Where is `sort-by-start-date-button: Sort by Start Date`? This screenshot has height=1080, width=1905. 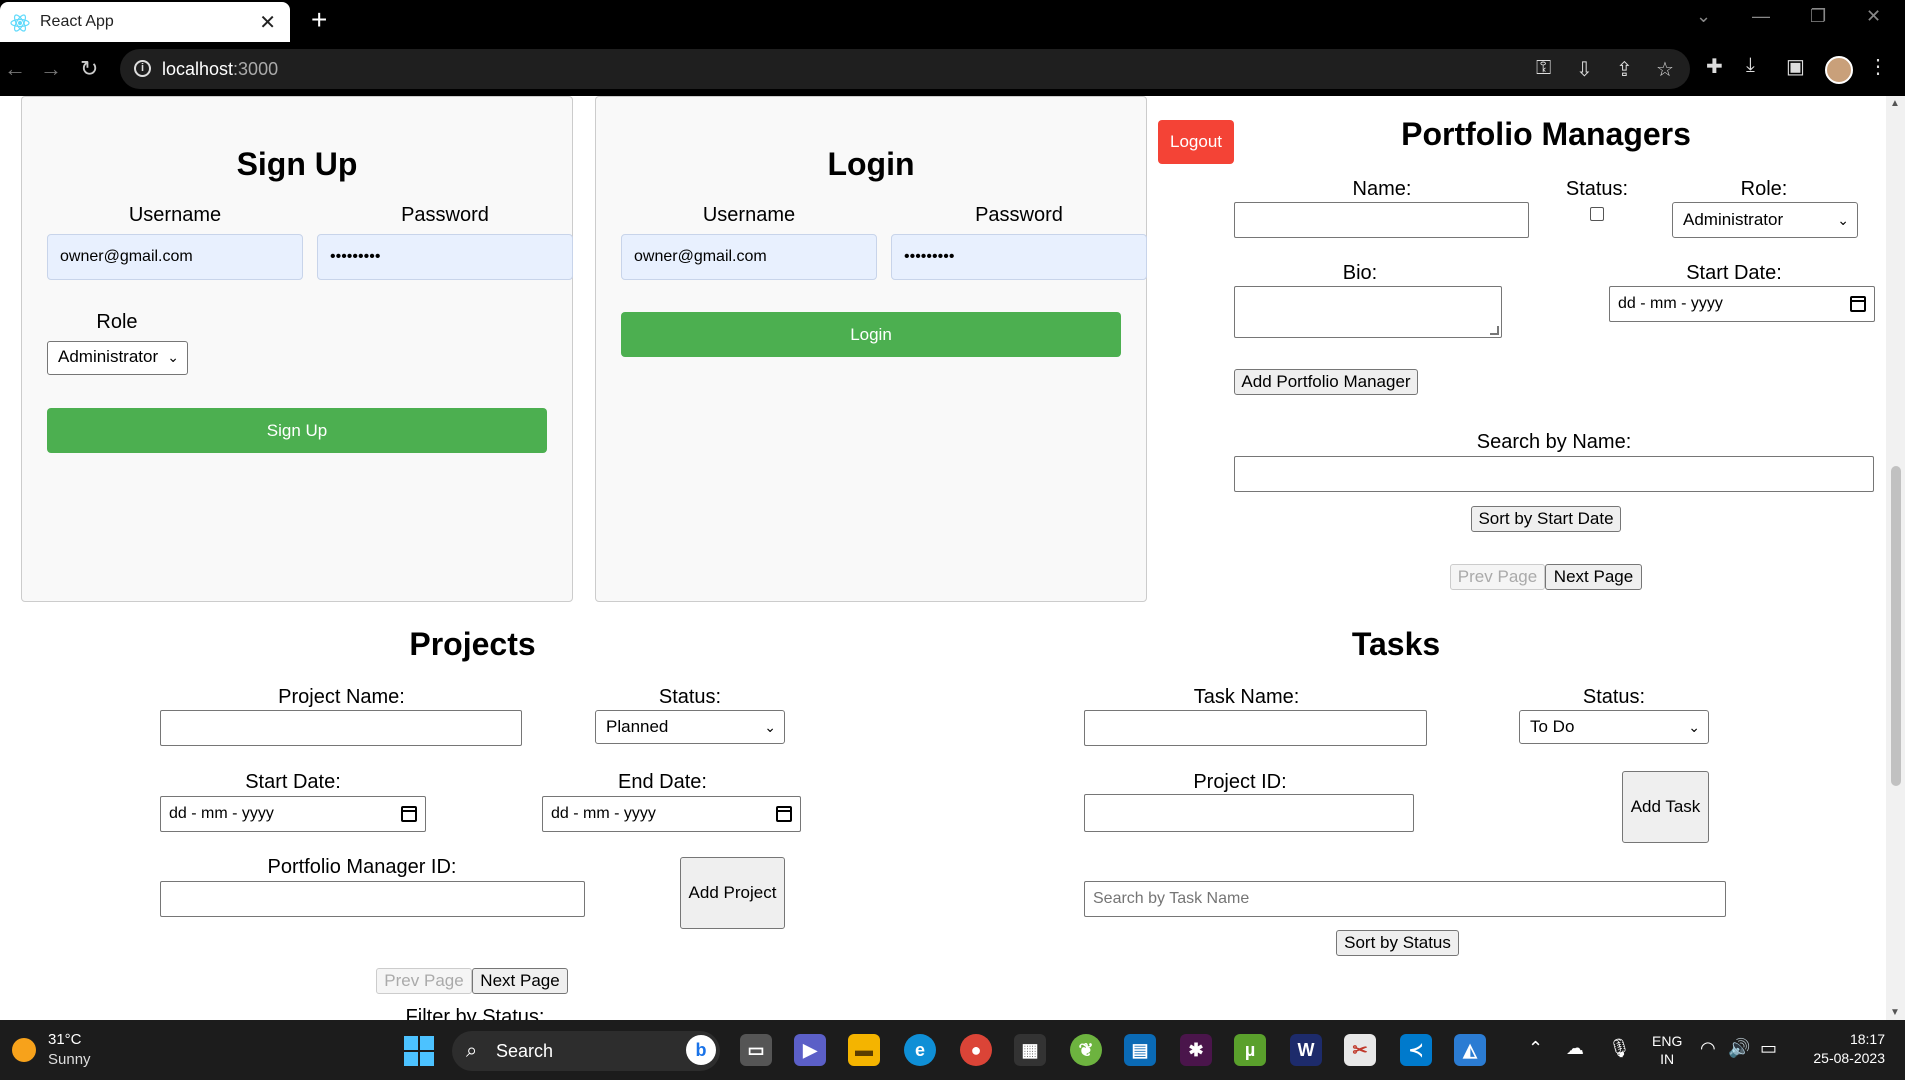
sort-by-start-date-button: Sort by Start Date is located at coordinates (1546, 519).